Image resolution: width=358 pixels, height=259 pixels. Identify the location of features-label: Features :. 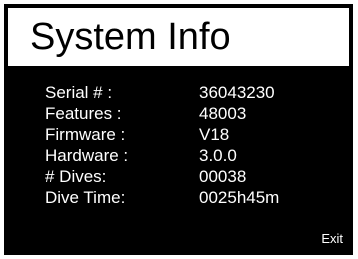
(83, 113).